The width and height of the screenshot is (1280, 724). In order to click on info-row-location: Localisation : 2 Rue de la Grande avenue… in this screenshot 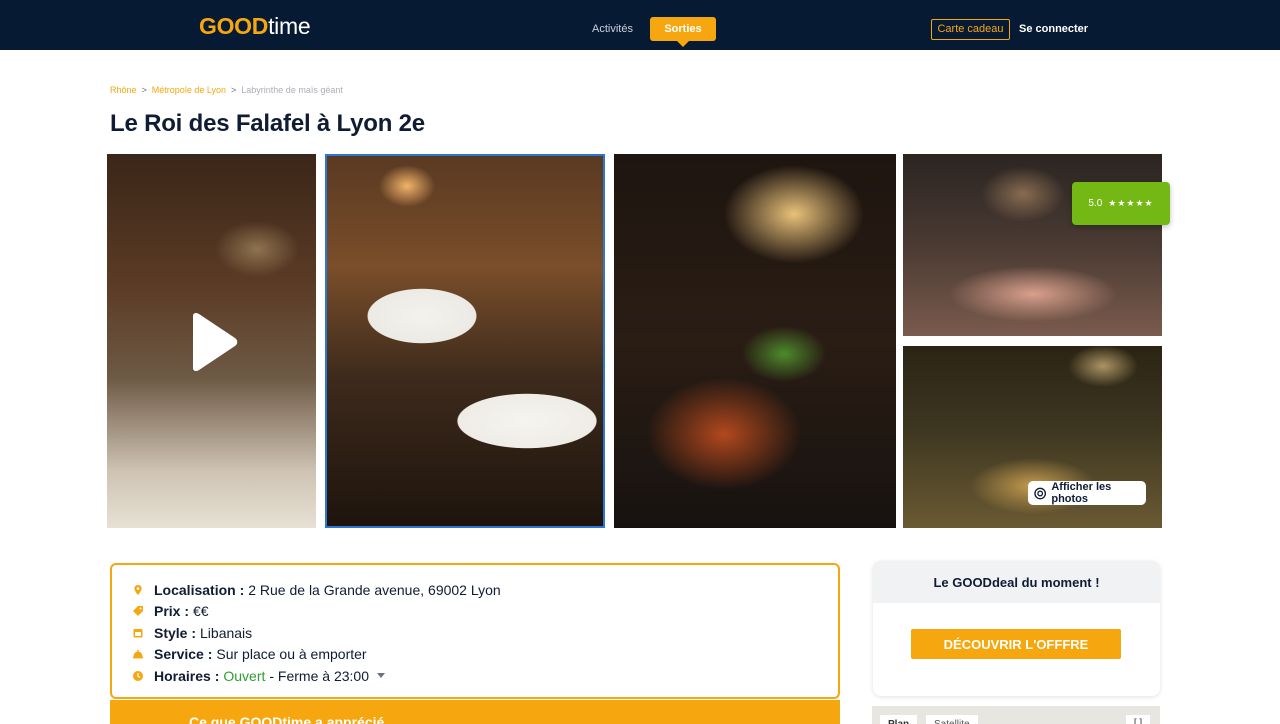, I will do `click(485, 590)`.